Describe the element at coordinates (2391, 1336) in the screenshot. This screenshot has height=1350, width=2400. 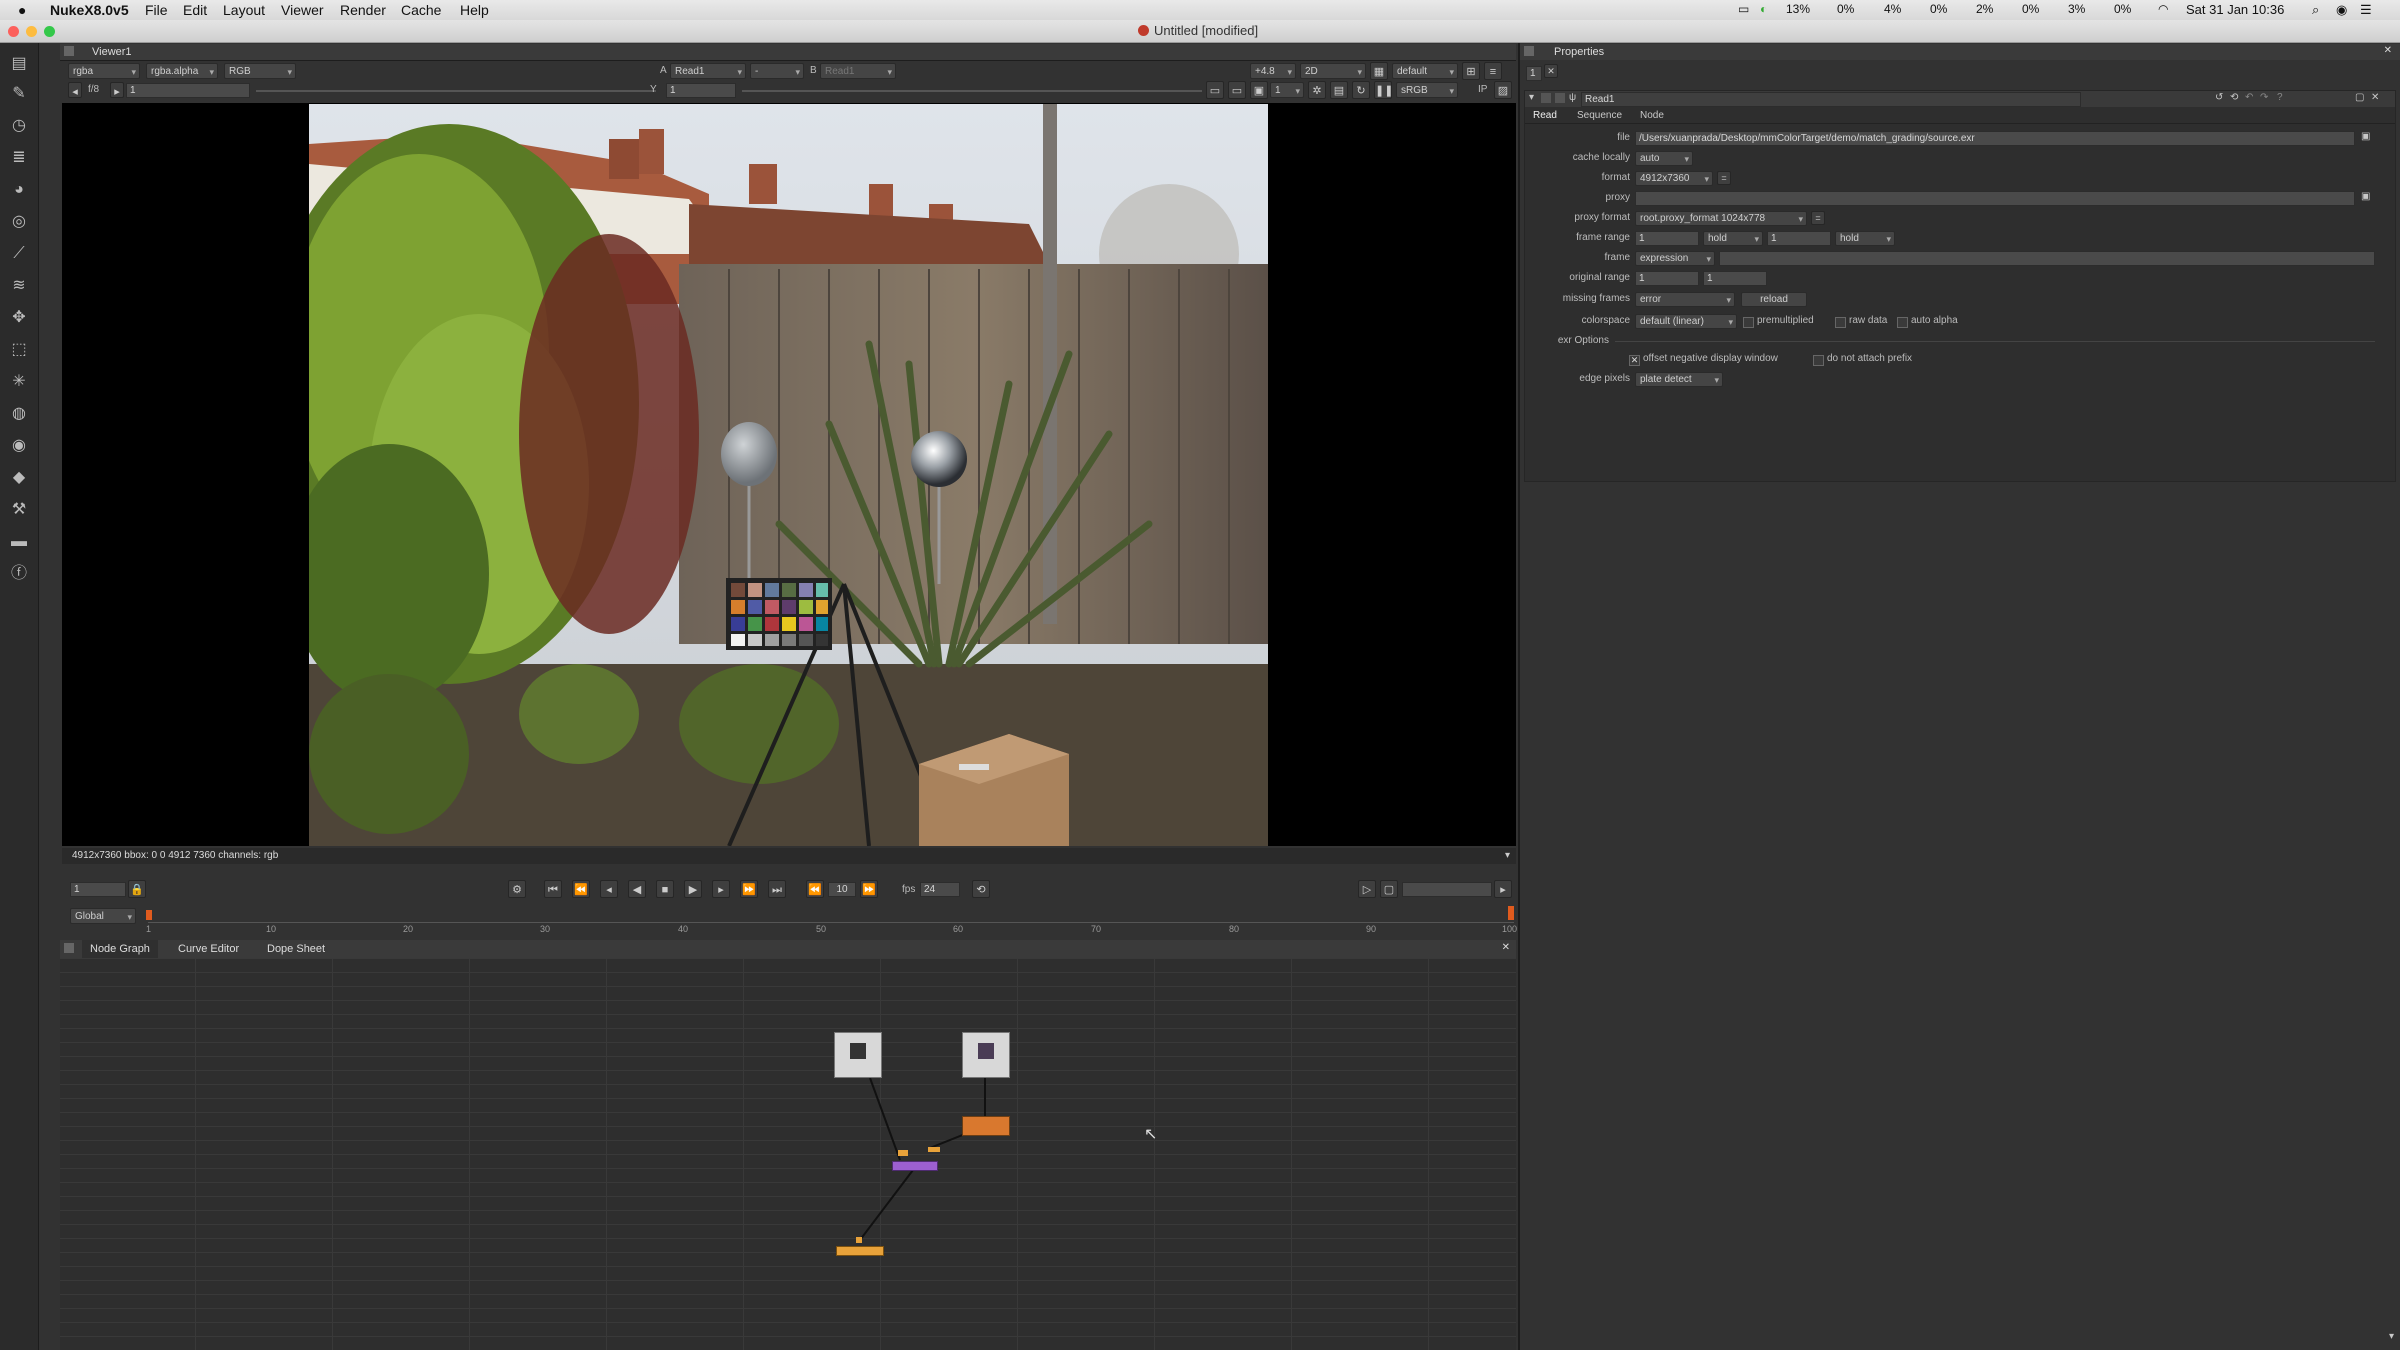
I see `scroll-down-icon: ▾` at that location.